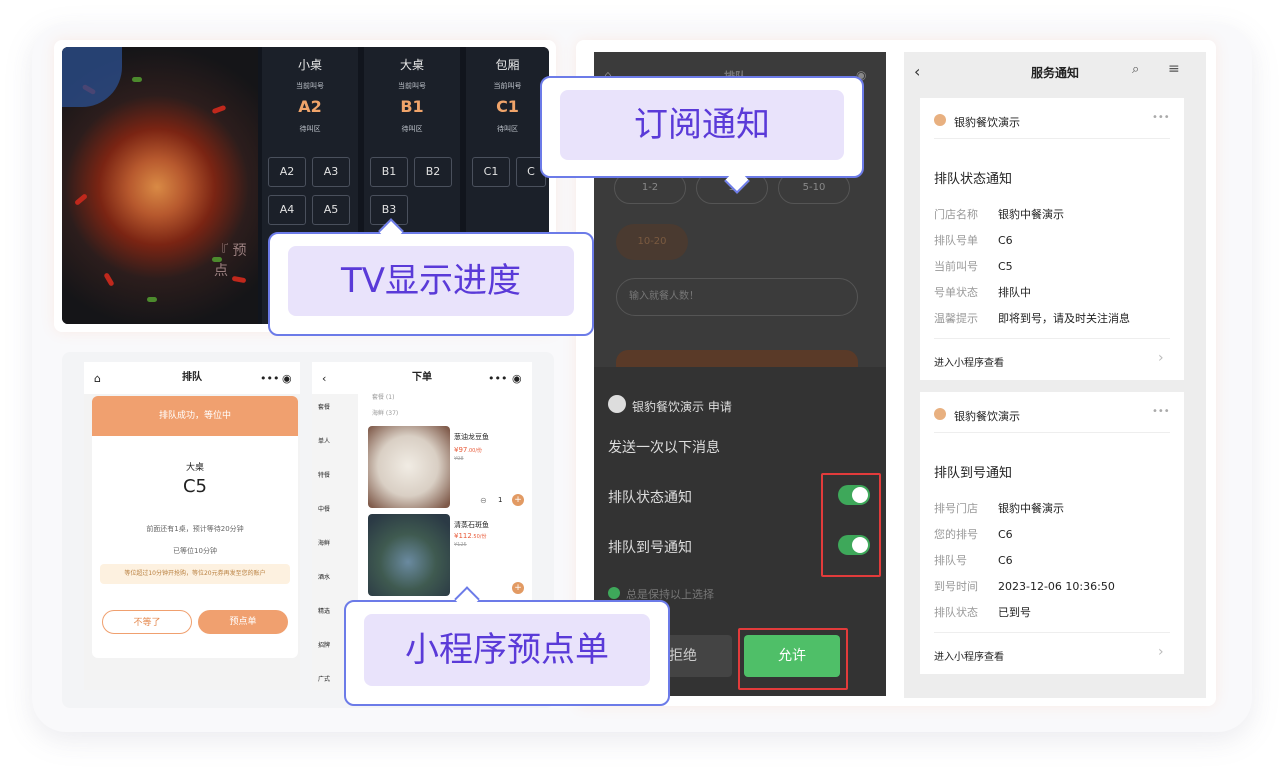  Describe the element at coordinates (195, 486) in the screenshot. I see `queue-number: C5` at that location.